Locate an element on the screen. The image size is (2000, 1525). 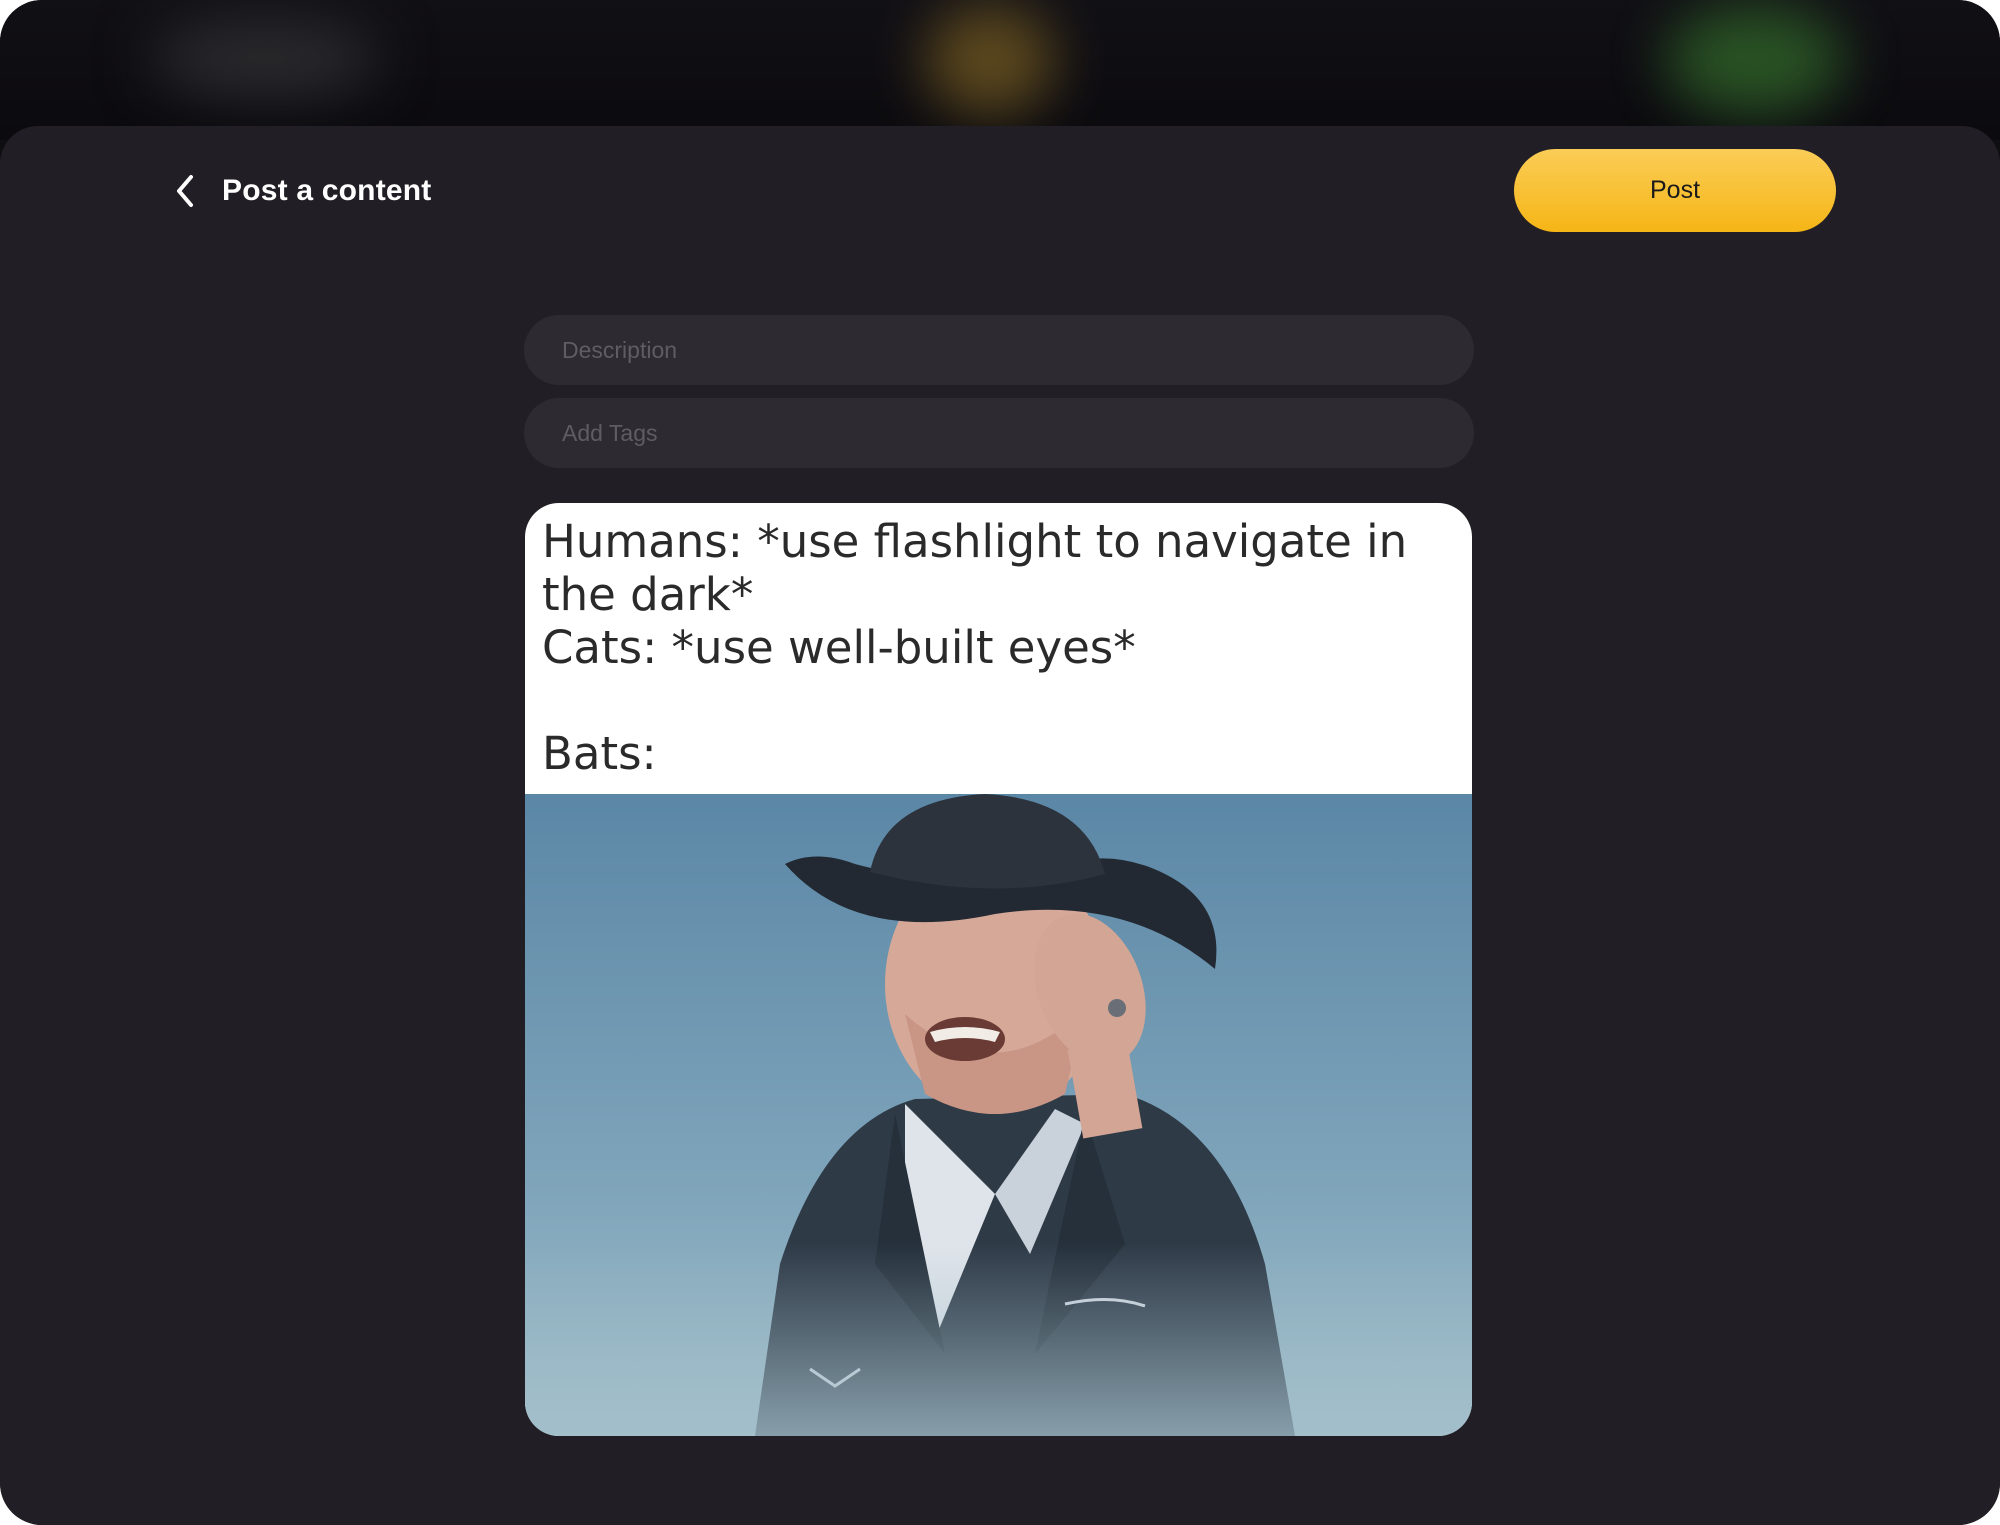
chevron-left-icon is located at coordinates (185, 191).